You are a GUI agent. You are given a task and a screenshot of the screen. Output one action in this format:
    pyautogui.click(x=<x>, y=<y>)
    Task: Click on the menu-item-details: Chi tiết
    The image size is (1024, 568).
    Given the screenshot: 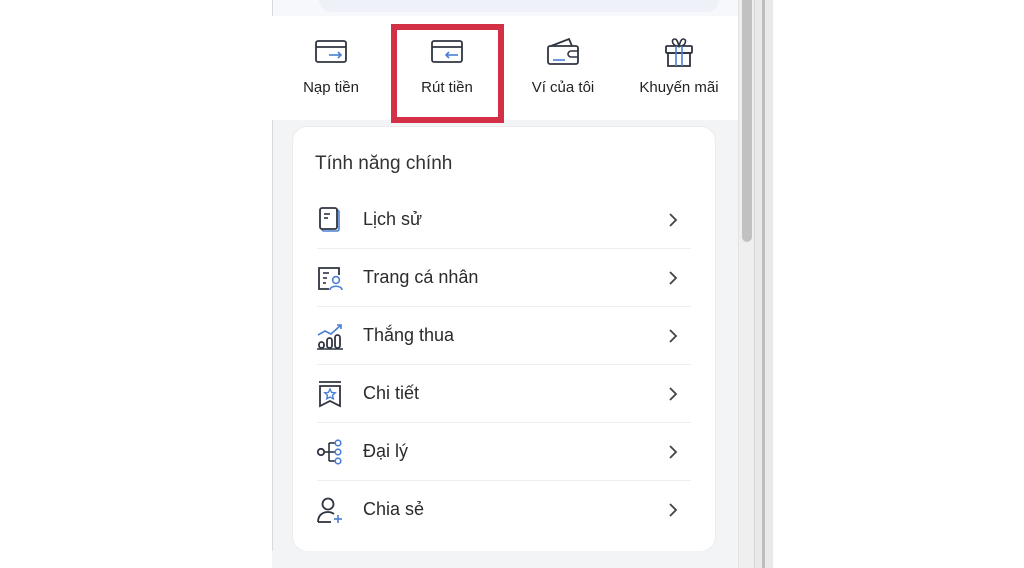 What is the action you would take?
    pyautogui.click(x=504, y=394)
    